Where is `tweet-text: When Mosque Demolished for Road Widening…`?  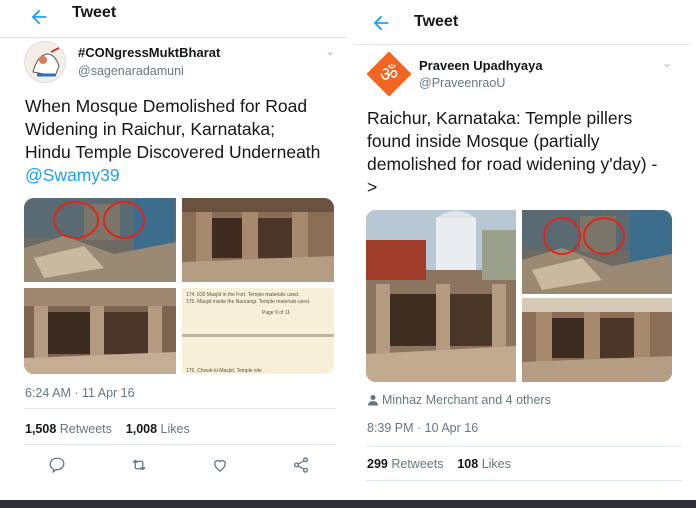 tweet-text: When Mosque Demolished for Road Widening… is located at coordinates (185, 141).